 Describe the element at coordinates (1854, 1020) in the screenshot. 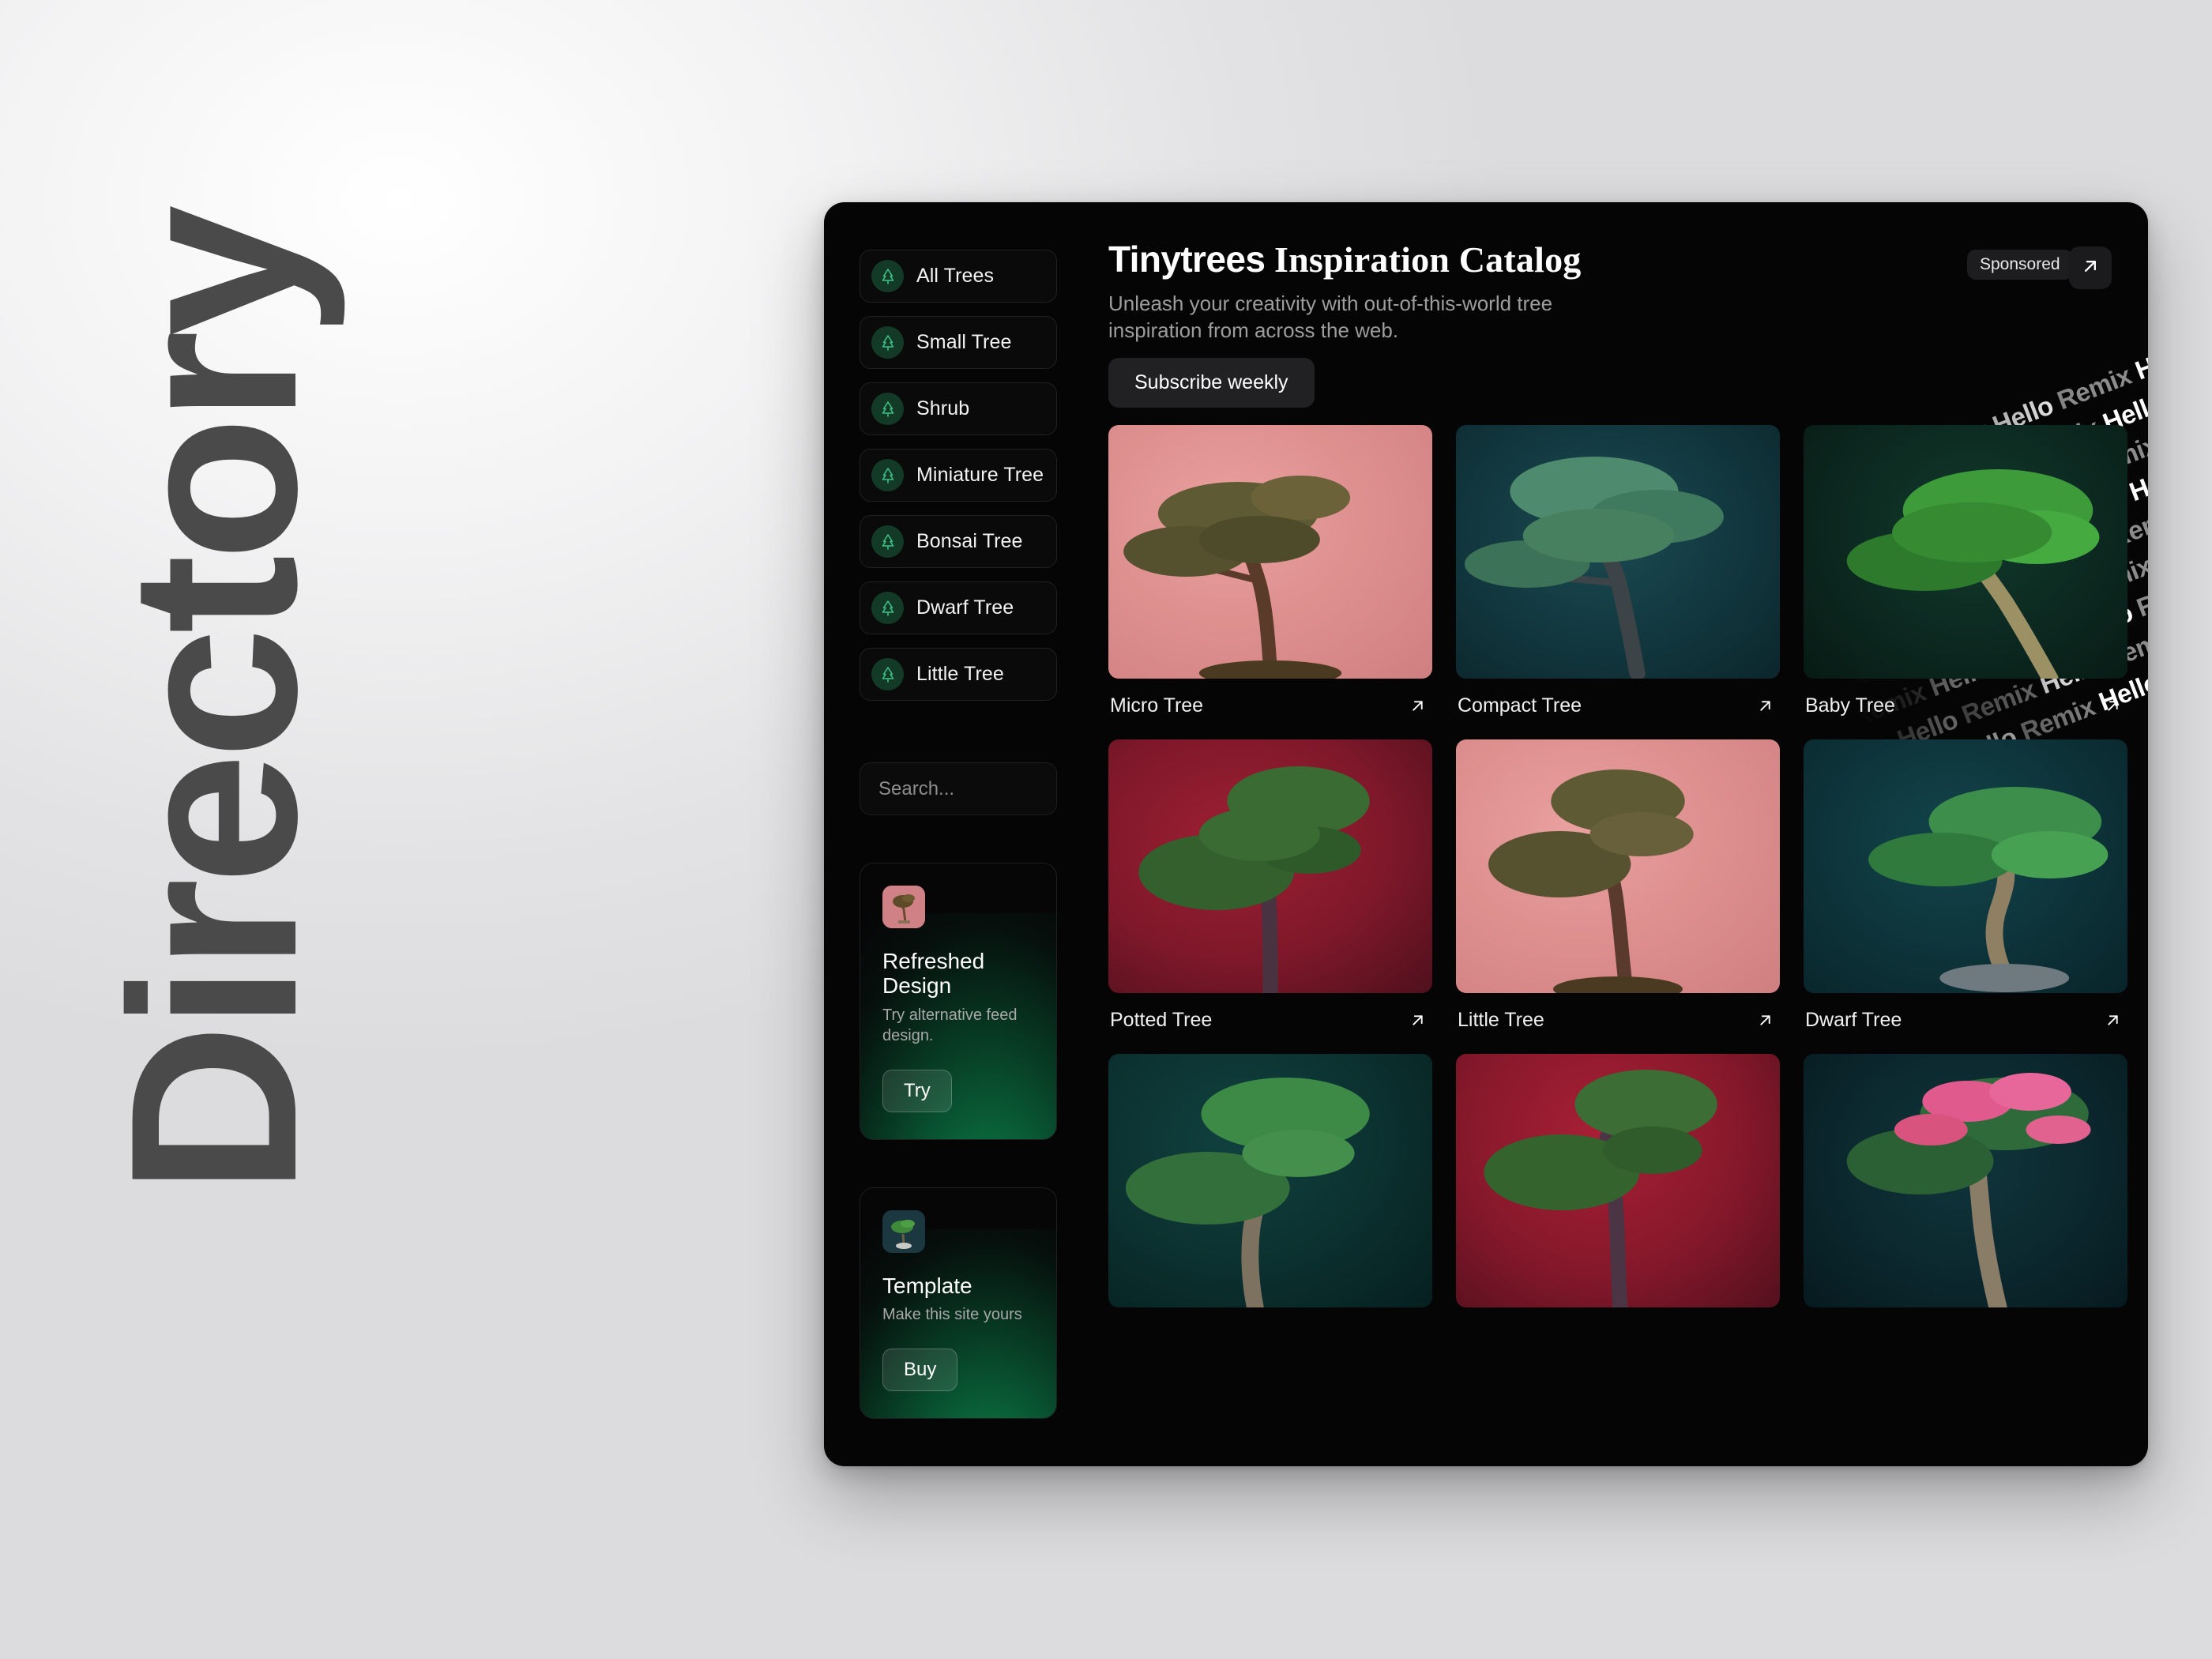

I see `tree-card-label: Dwarf Tree` at that location.